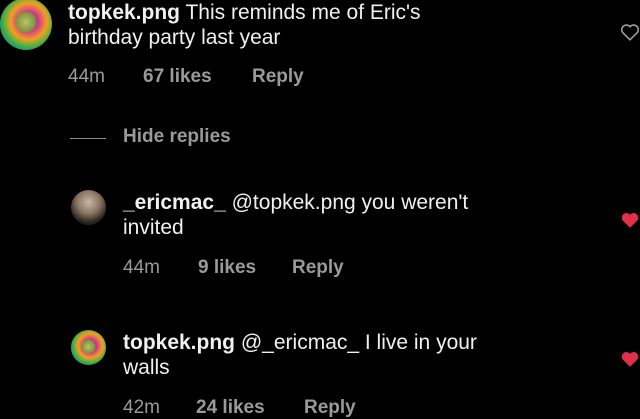 The height and width of the screenshot is (419, 640). I want to click on heart-outline-icon, so click(630, 32).